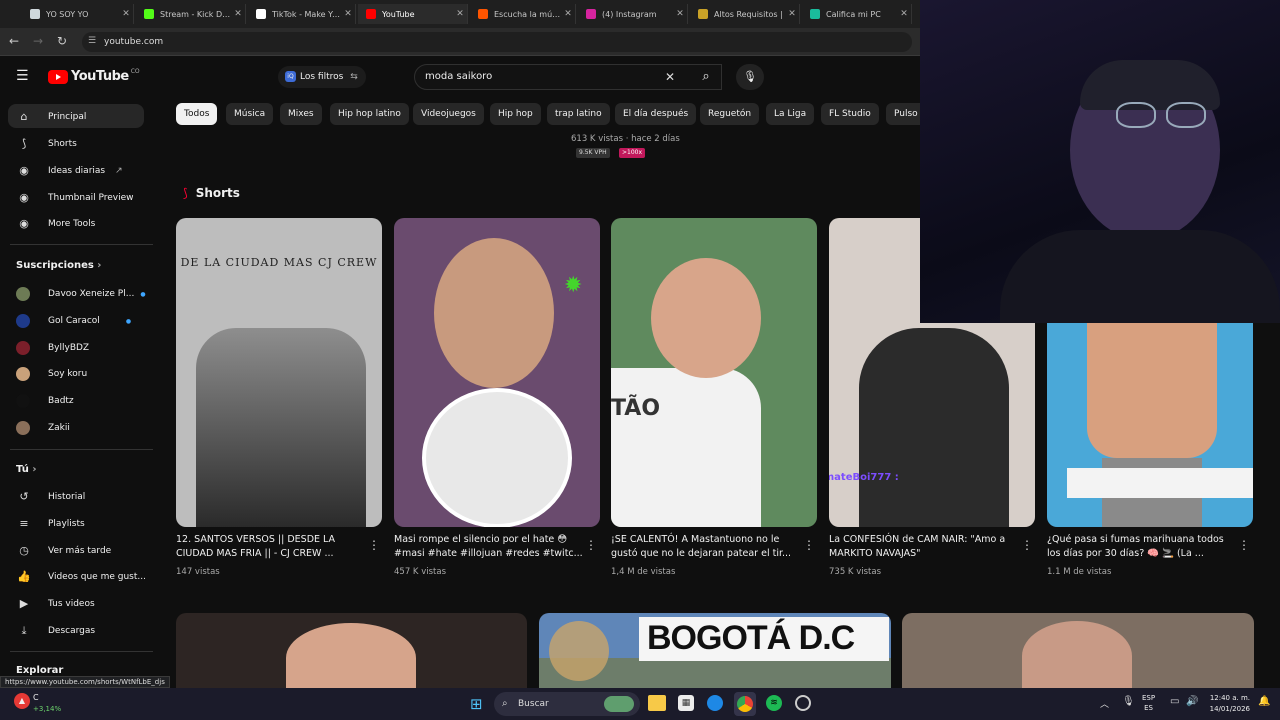 This screenshot has width=1280, height=720. What do you see at coordinates (301, 114) in the screenshot?
I see `chip: Mixes` at bounding box center [301, 114].